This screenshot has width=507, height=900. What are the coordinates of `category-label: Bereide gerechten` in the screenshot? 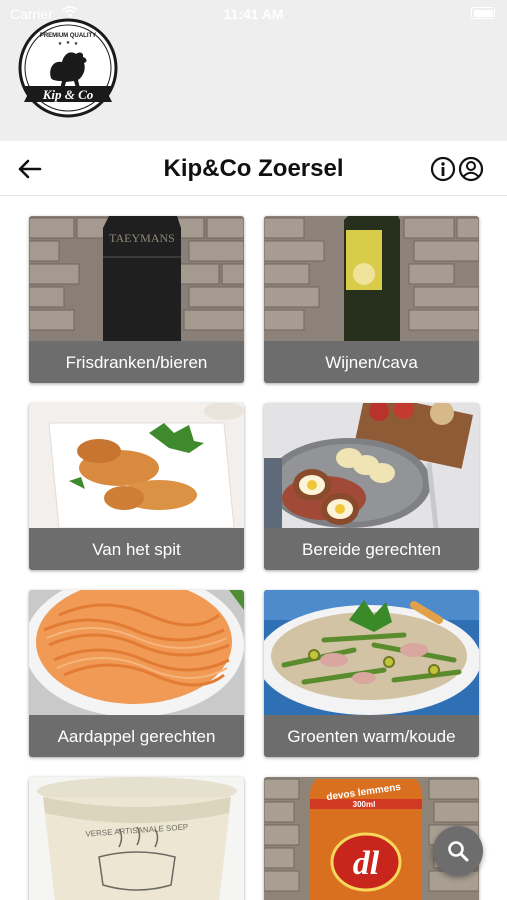 It's located at (371, 549).